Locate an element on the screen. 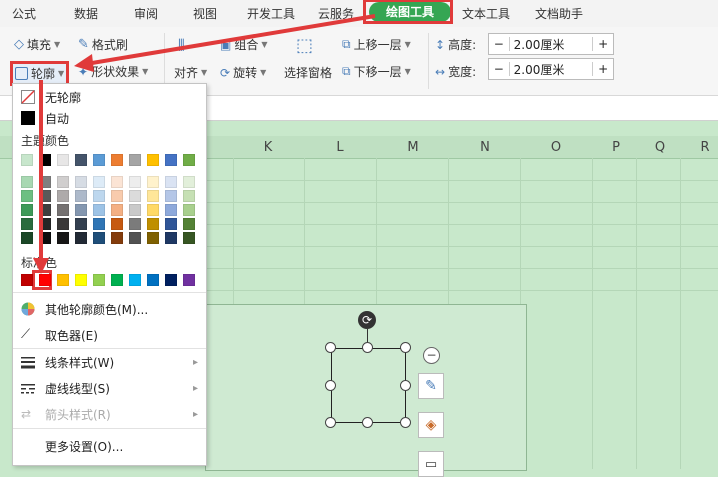  tab-cloud: 云服务 is located at coordinates (336, 13).